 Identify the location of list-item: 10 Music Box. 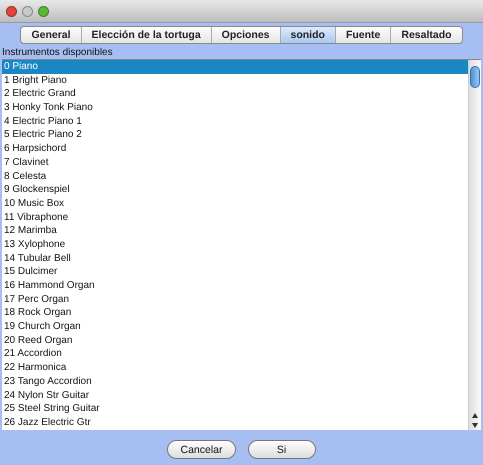
(235, 203).